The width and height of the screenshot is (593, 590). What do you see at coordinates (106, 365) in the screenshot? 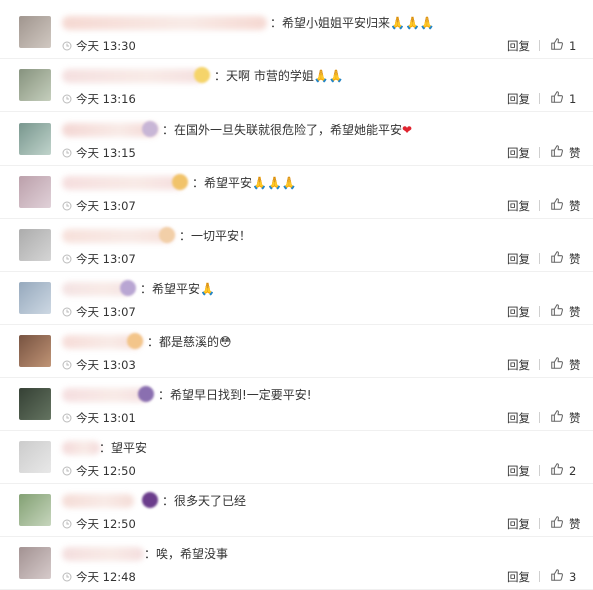
I see `timestamp-text: 今天 13:03` at bounding box center [106, 365].